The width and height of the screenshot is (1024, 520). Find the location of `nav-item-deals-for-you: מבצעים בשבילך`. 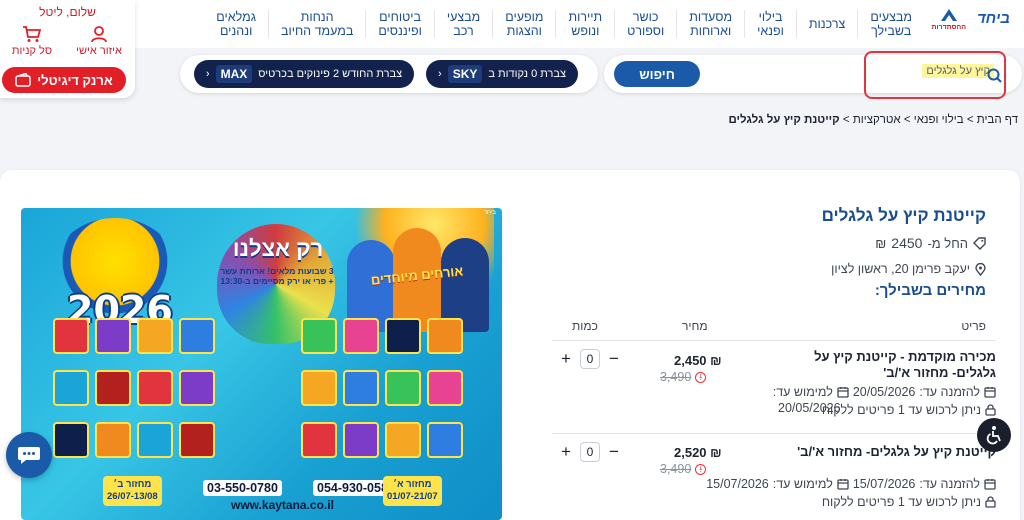

nav-item-deals-for-you: מבצעים בשבילך is located at coordinates (890, 24).